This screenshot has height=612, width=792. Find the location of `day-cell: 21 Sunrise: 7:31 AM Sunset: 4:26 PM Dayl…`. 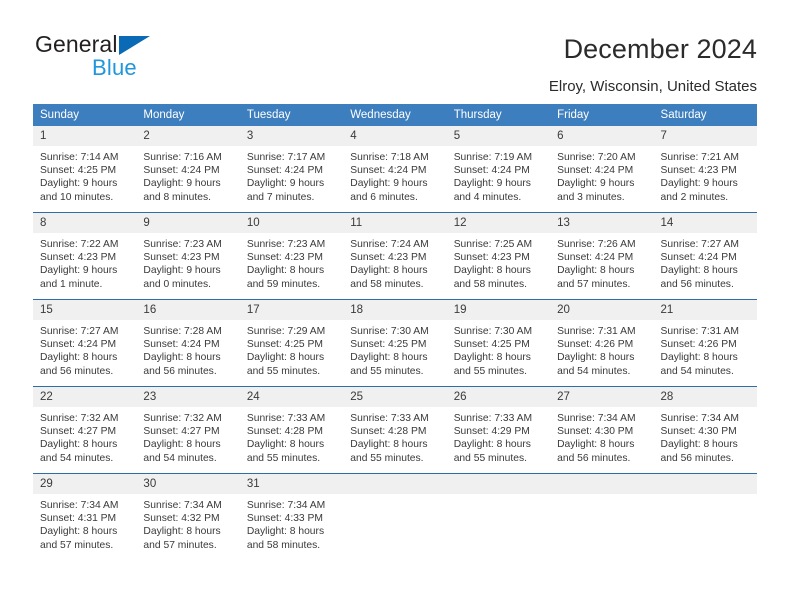

day-cell: 21 Sunrise: 7:31 AM Sunset: 4:26 PM Dayl… is located at coordinates (705, 343).